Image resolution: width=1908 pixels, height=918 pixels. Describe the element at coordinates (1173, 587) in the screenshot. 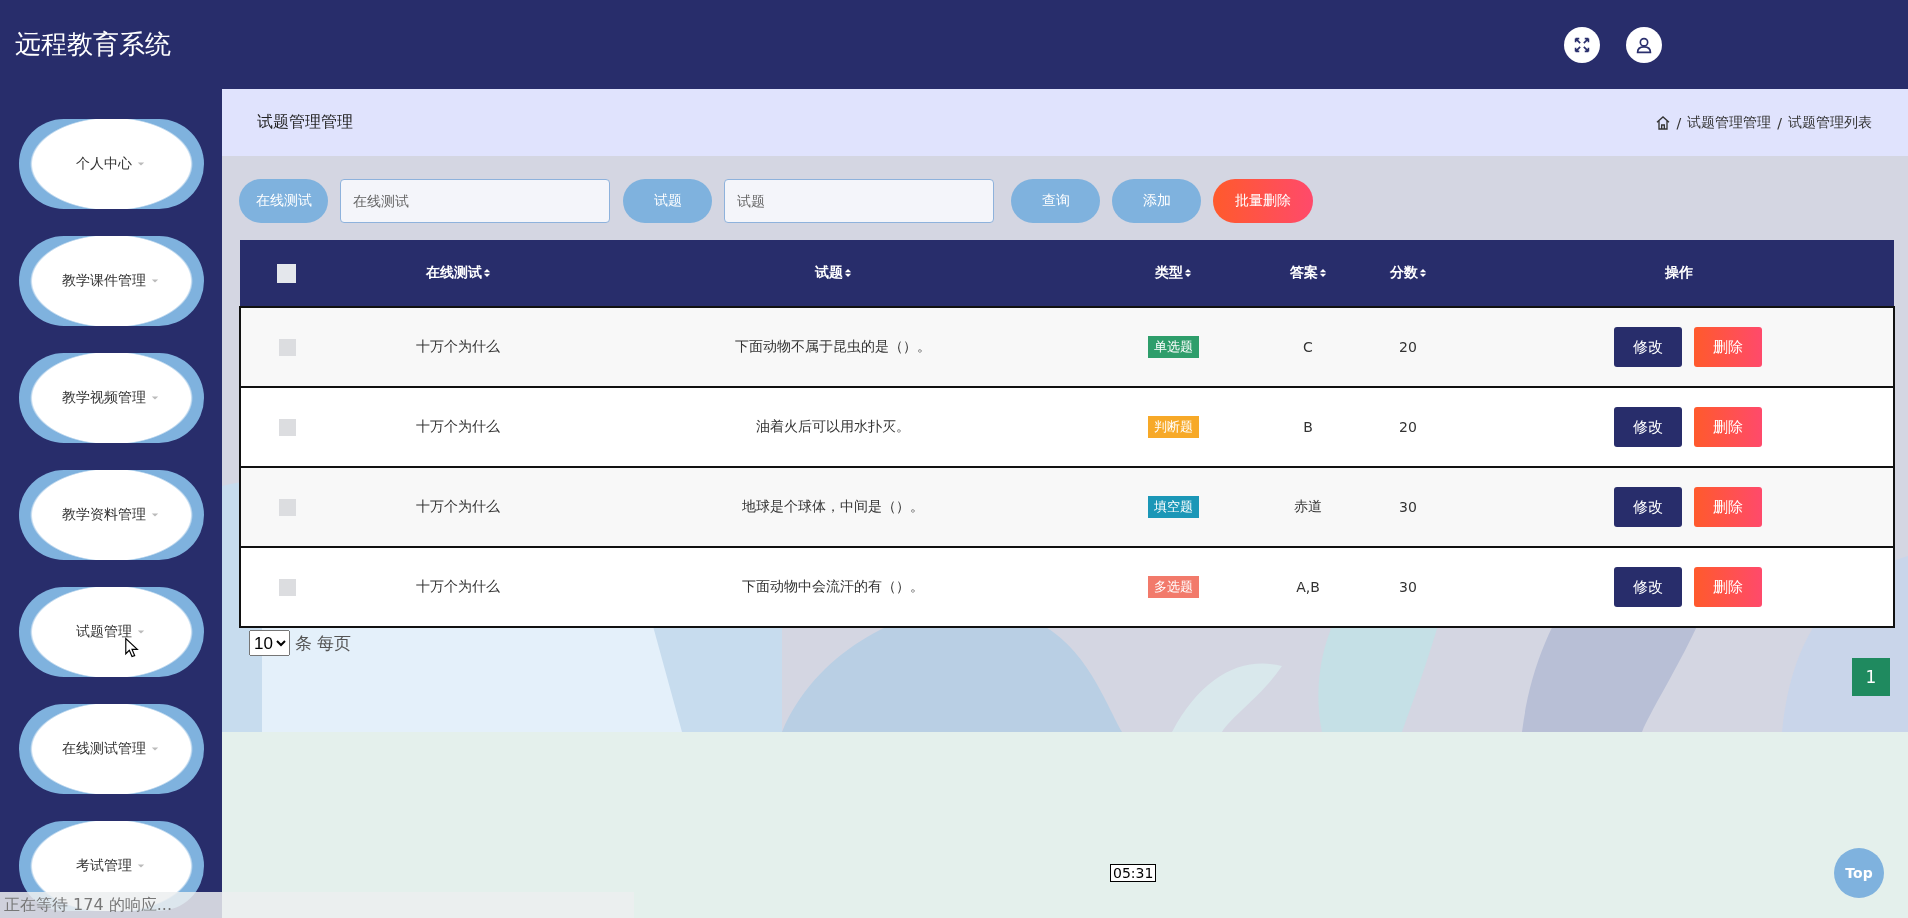

I see `type-tag: 多选题` at that location.